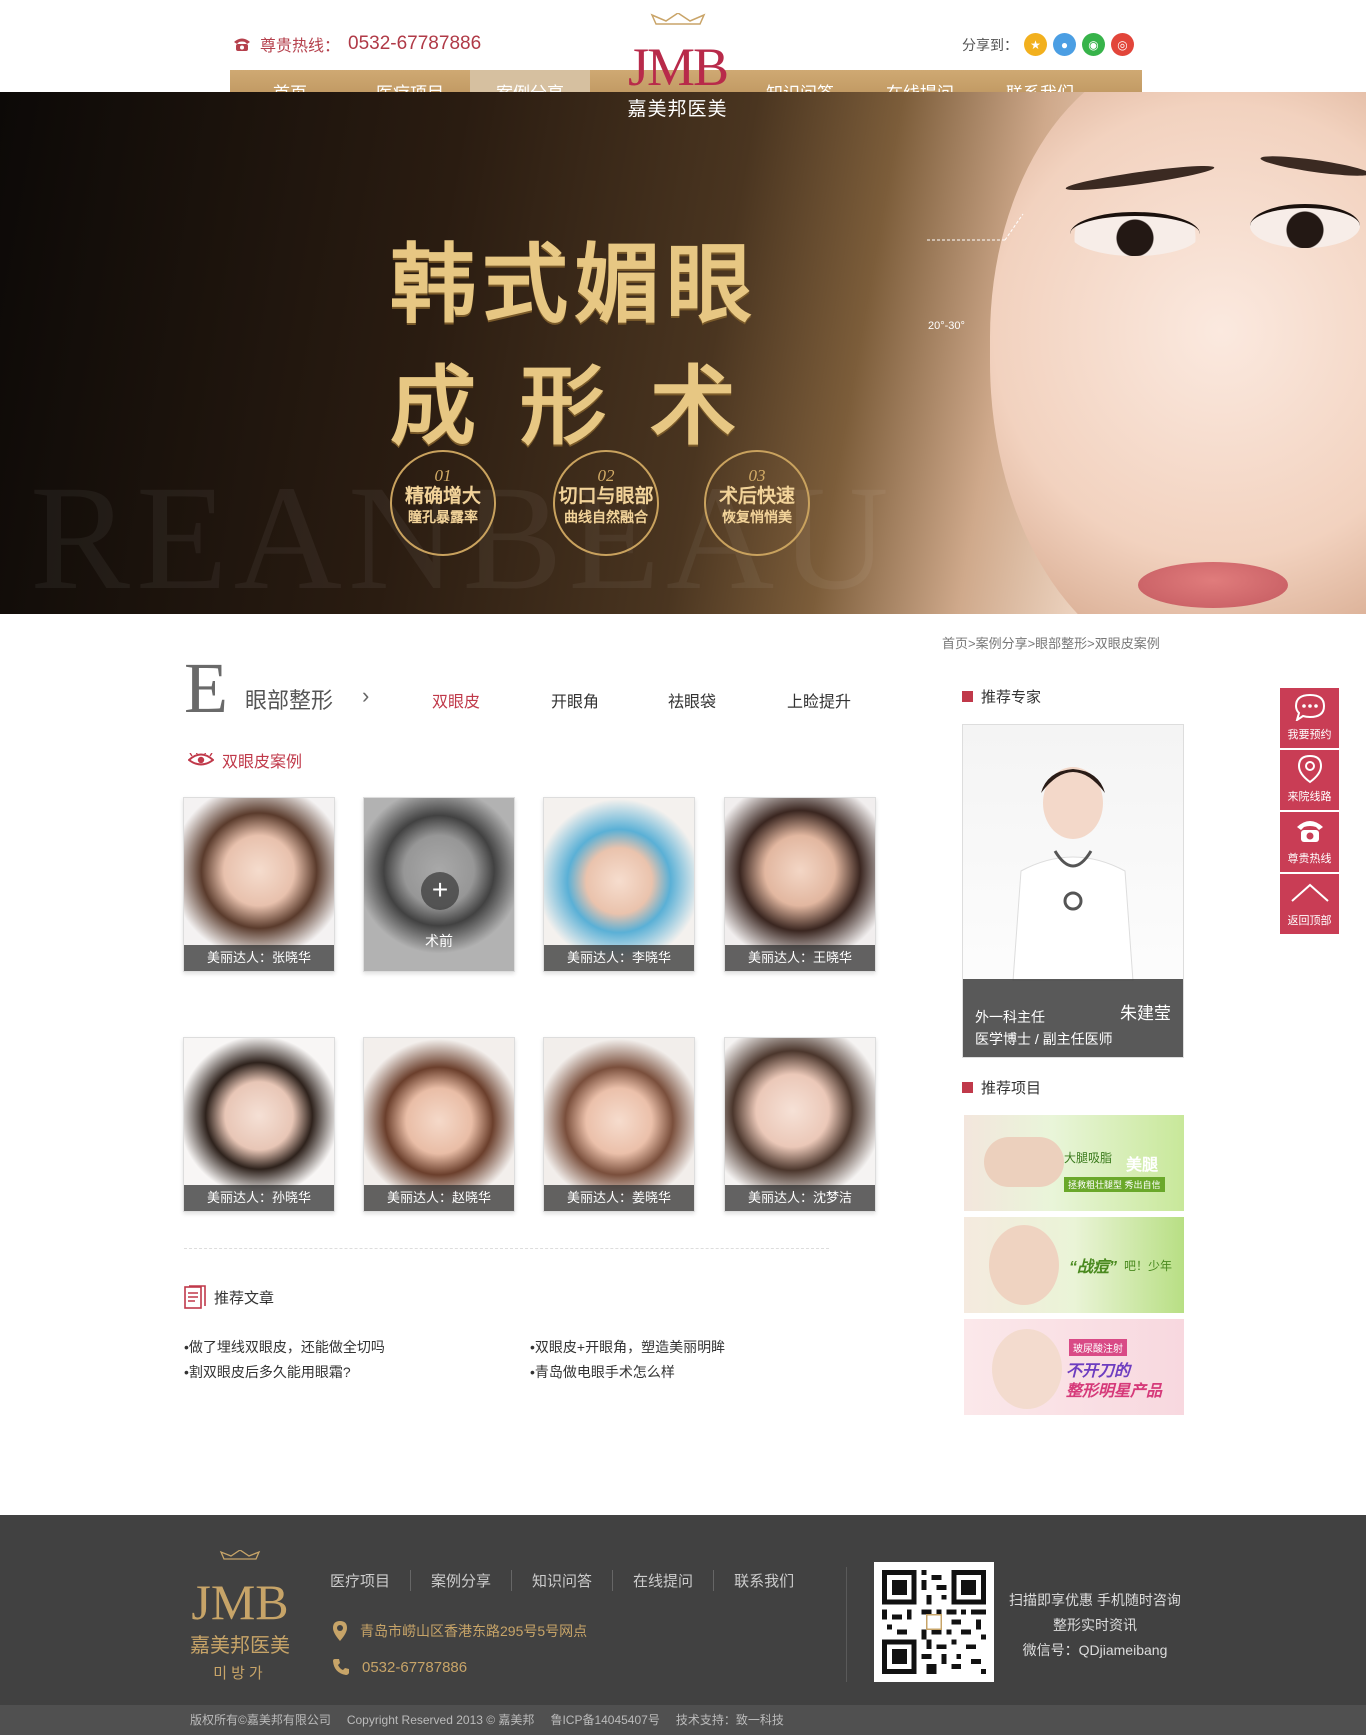 The image size is (1366, 1735). Describe the element at coordinates (195, 1297) in the screenshot. I see `document-icon` at that location.